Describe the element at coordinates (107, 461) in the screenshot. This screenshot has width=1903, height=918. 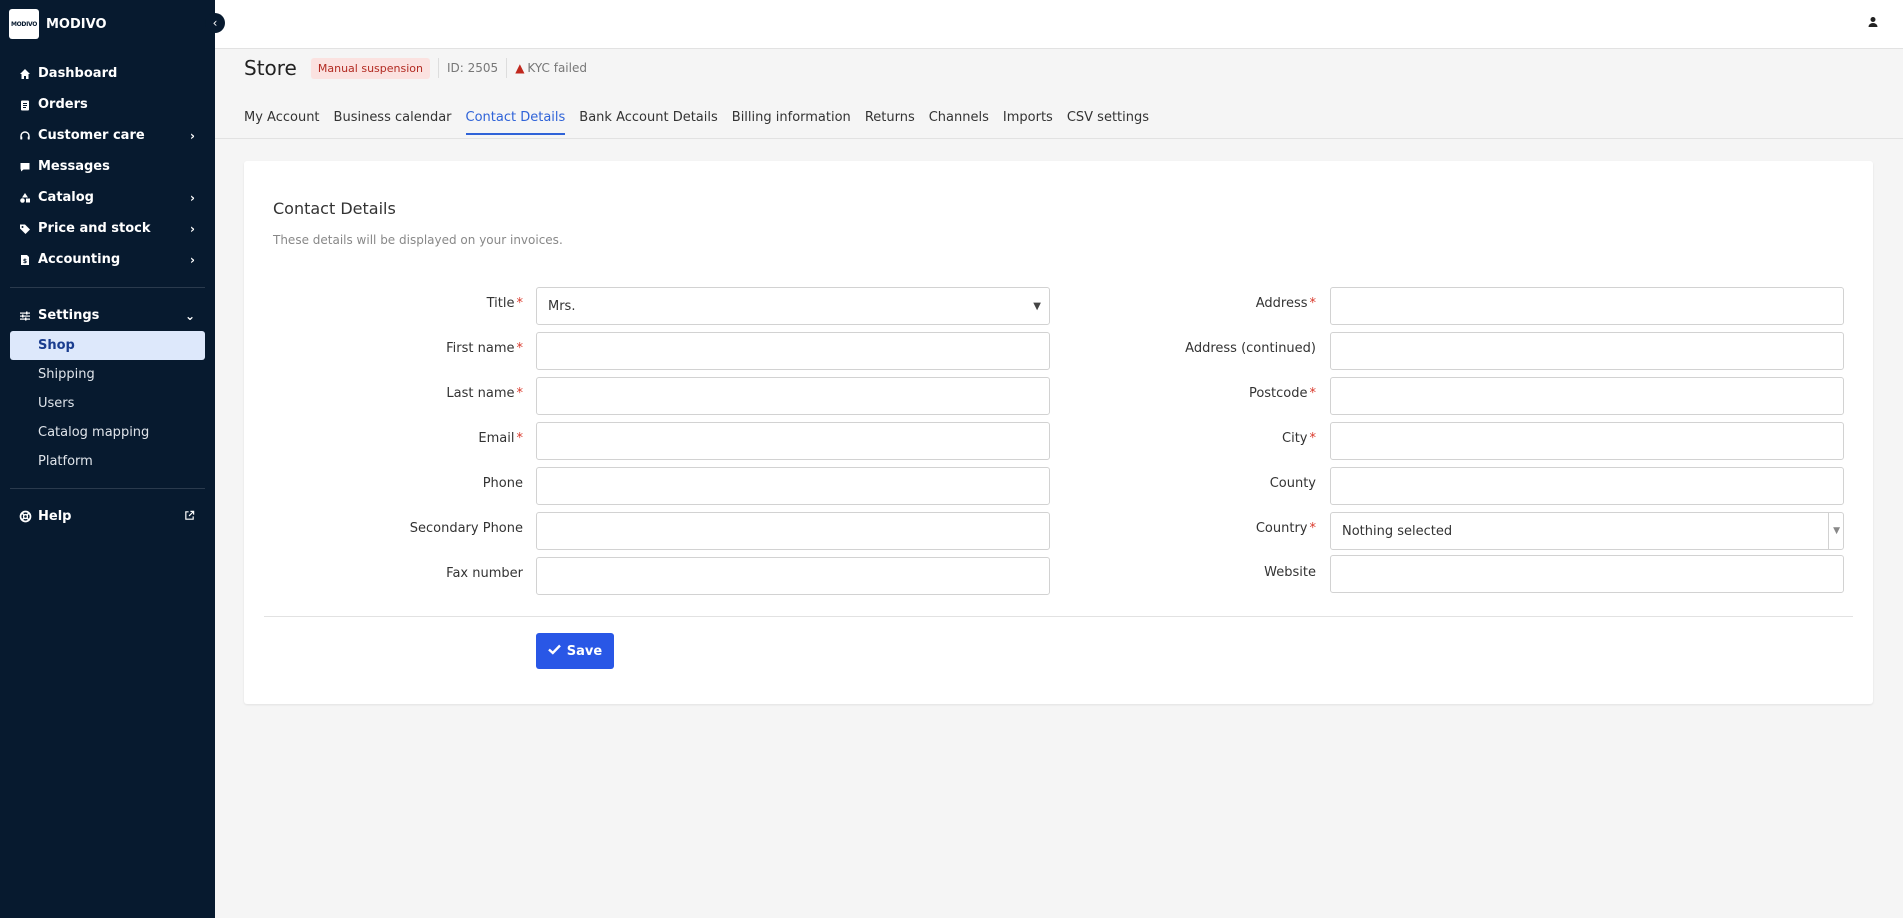
I see `sidebar-subitem-platform: Platform` at that location.